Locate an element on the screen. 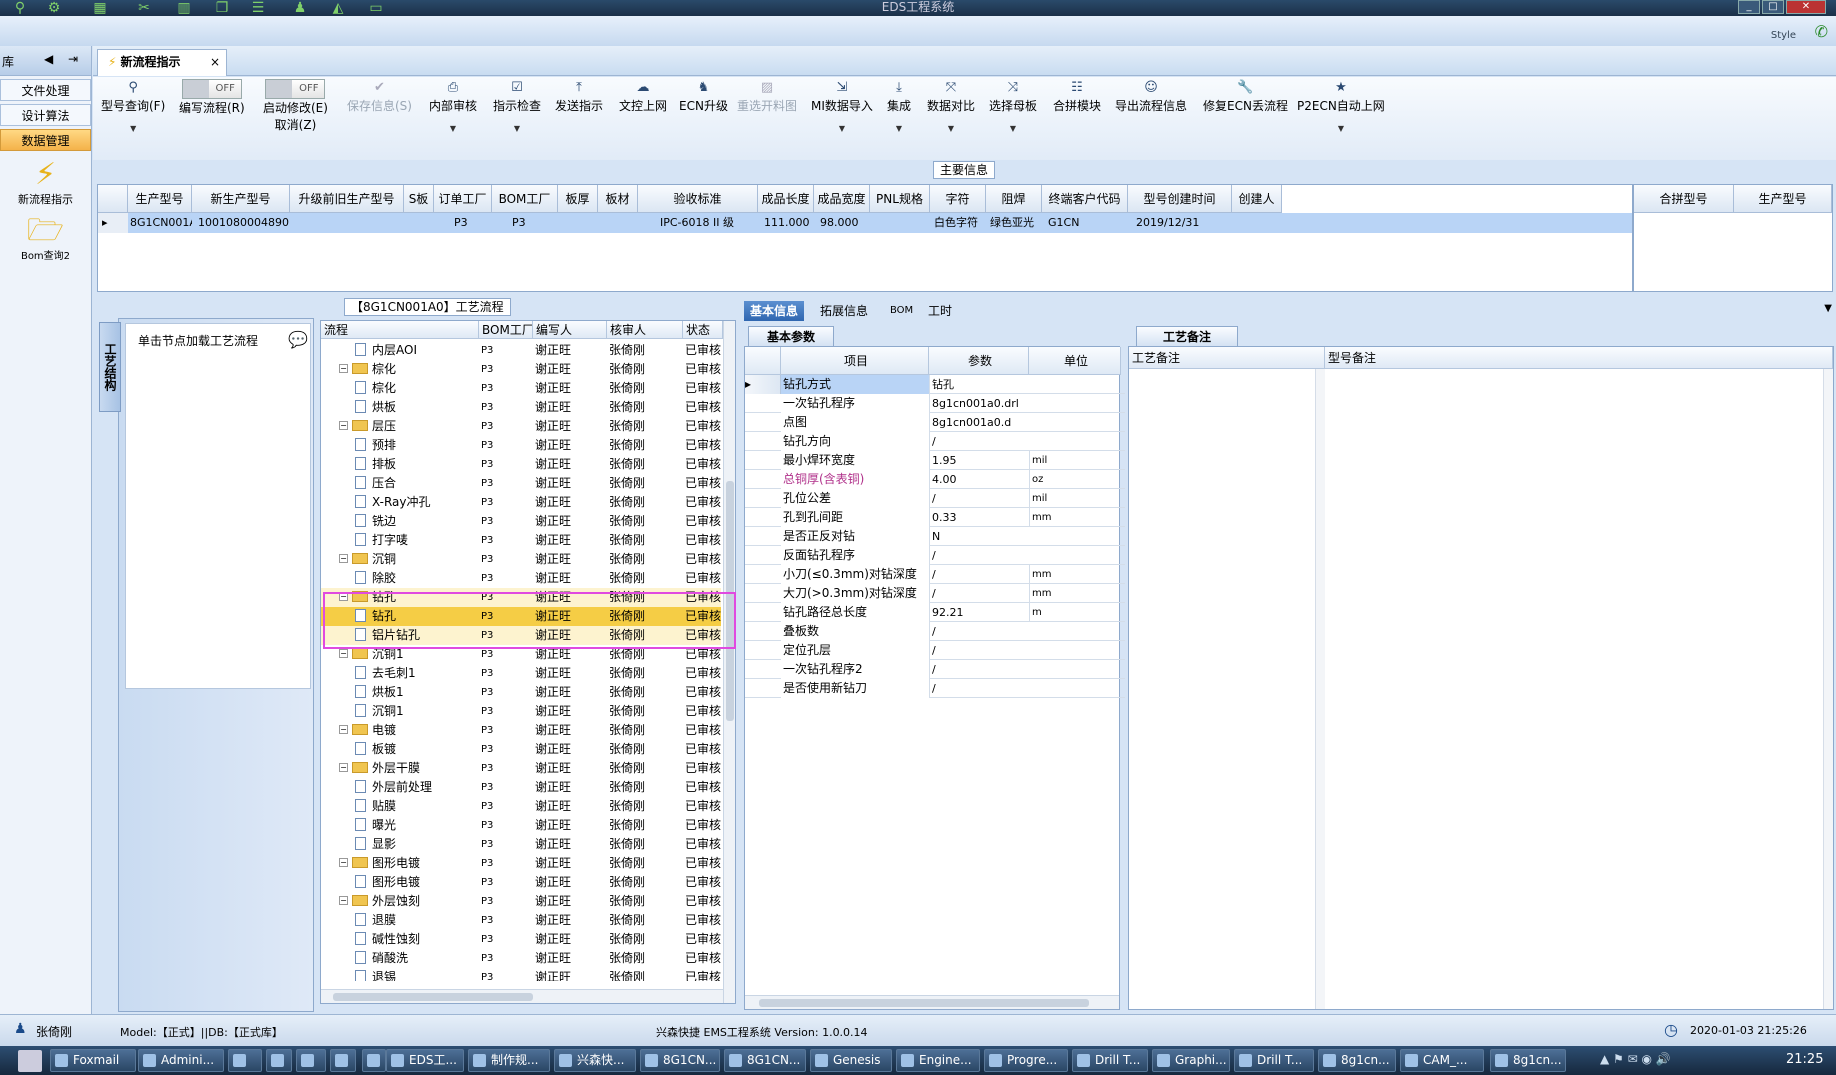 The width and height of the screenshot is (1836, 1075). tree-row: 除胶 P3 谢正旺 张倚刚 已审核 is located at coordinates (521, 578).